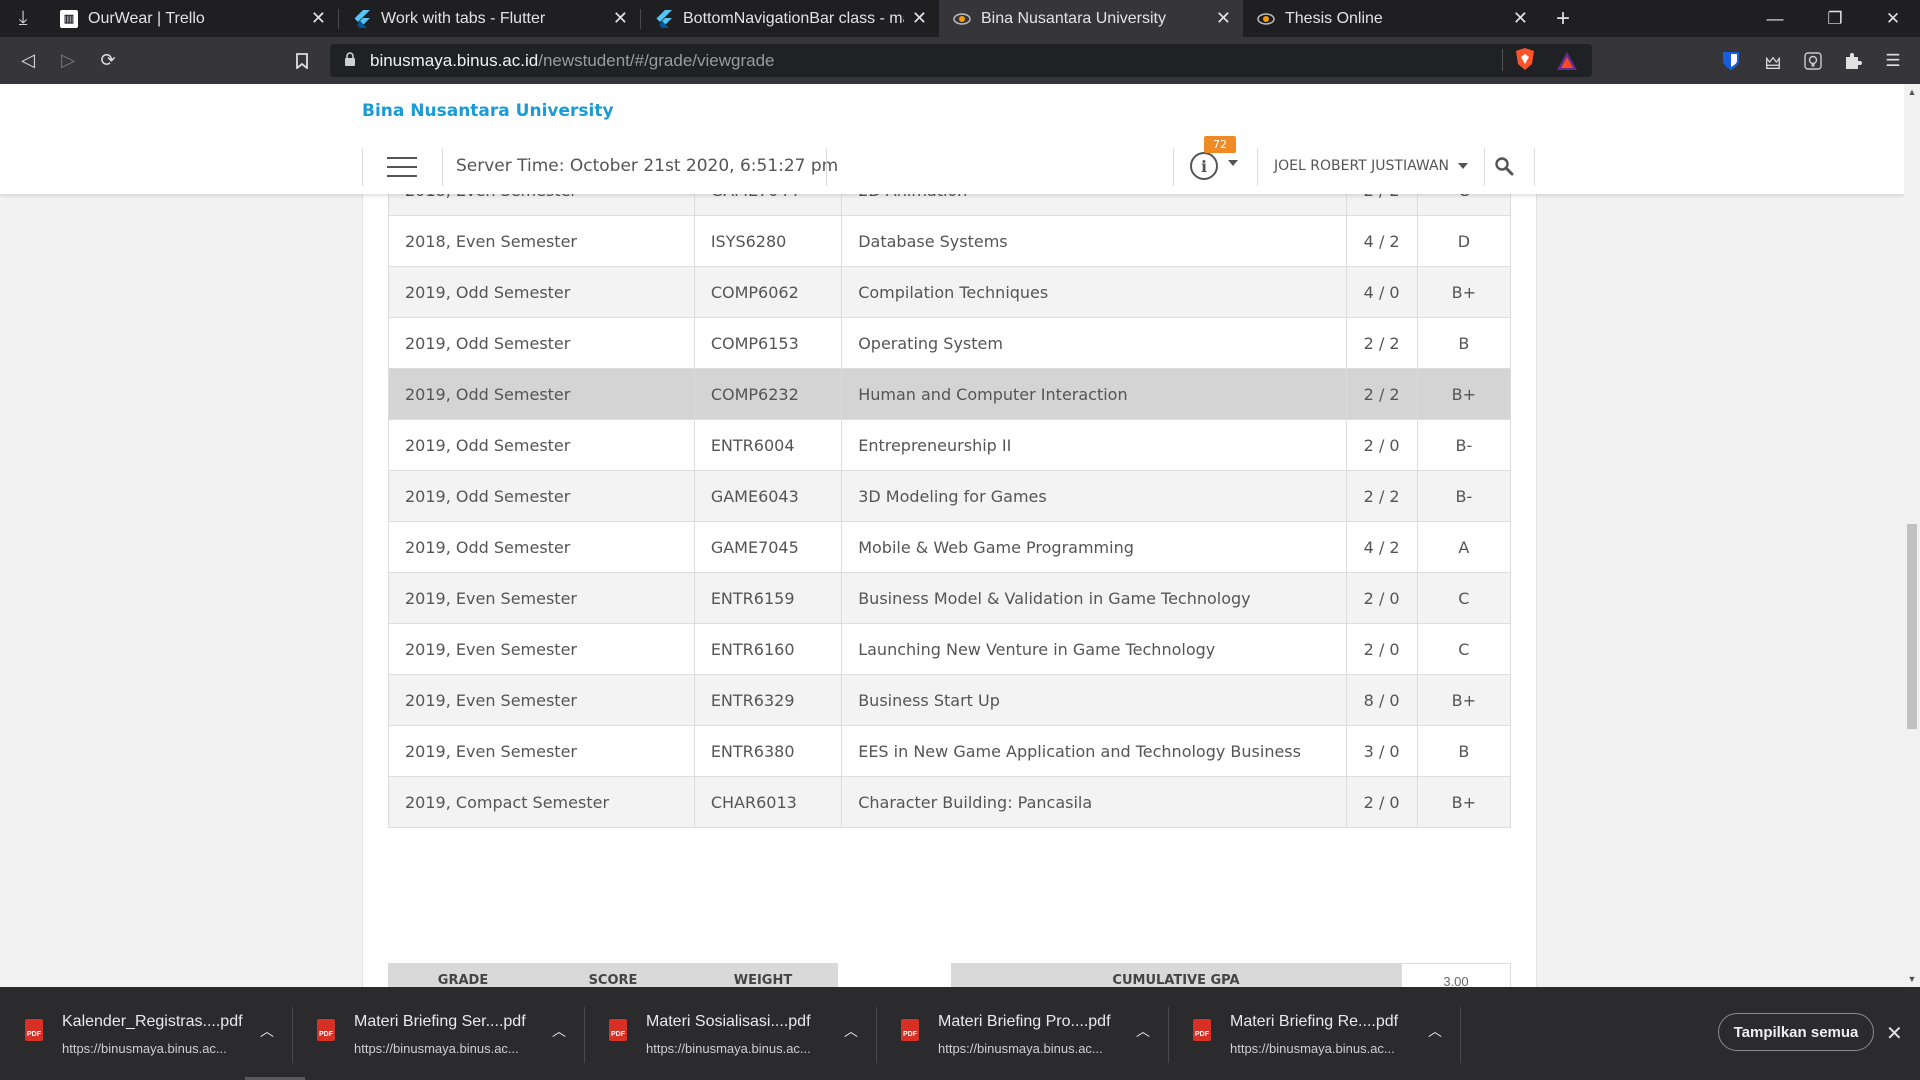 The image size is (1920, 1080). I want to click on tab-title: BottomNavigationBar class - mate, so click(793, 18).